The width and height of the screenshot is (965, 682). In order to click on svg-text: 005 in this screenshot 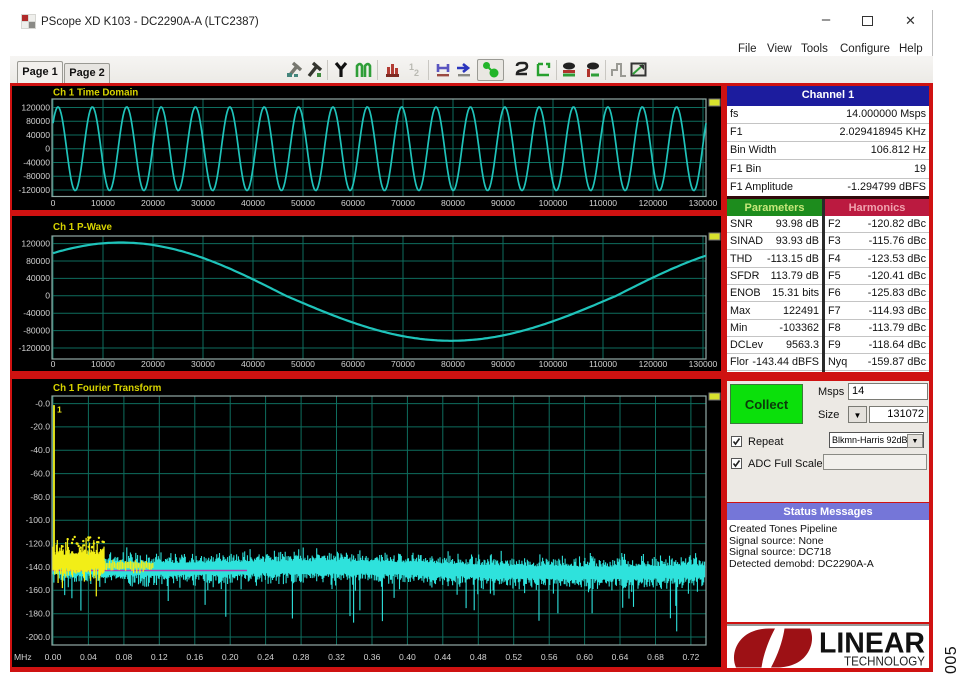, I will do `click(951, 660)`.